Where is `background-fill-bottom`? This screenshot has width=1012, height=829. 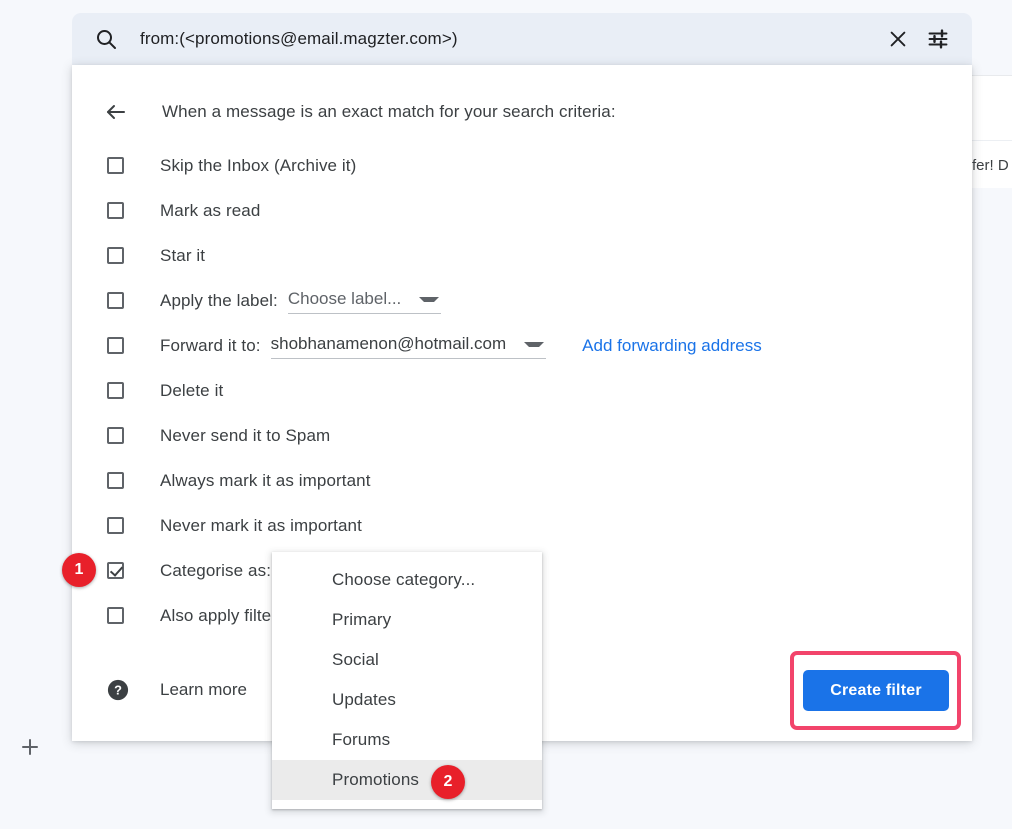
background-fill-bottom is located at coordinates (991, 508).